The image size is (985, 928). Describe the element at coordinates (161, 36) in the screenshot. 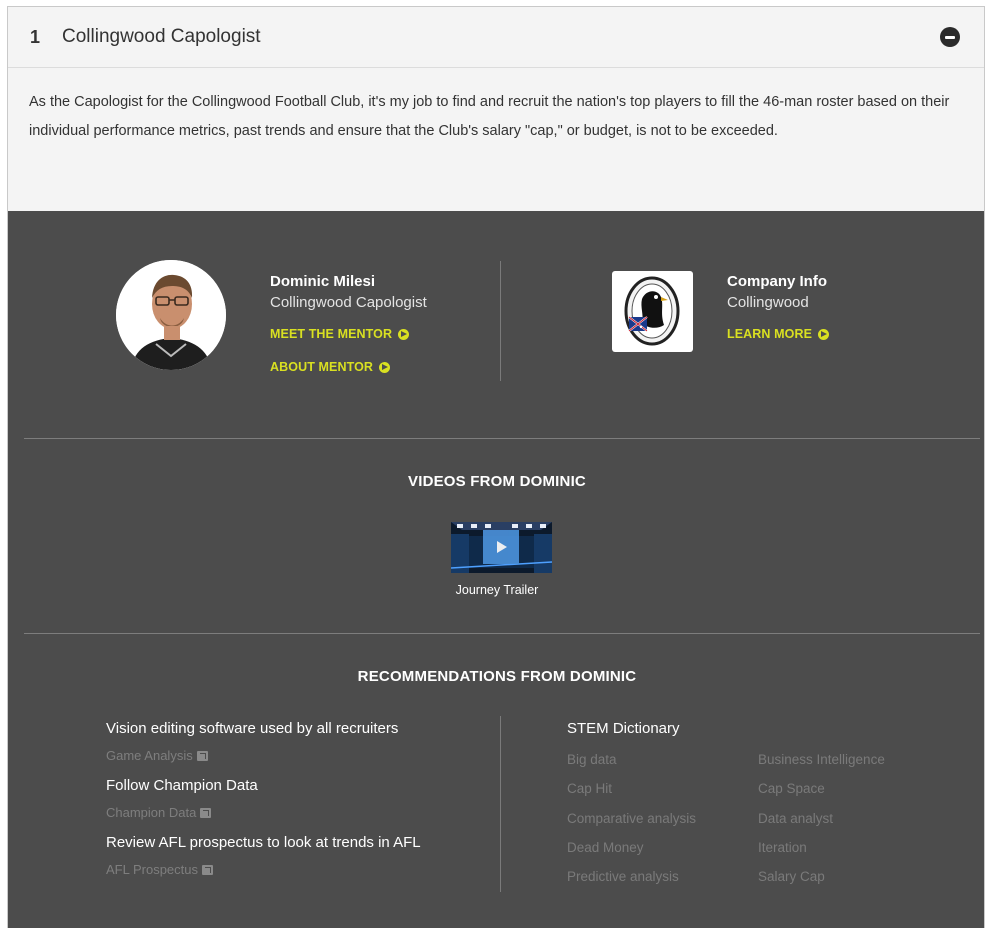

I see `section-title: Collingwood Capologist` at that location.